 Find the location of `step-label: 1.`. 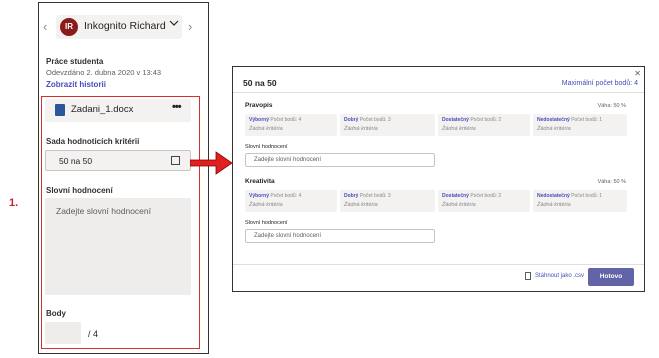

step-label: 1. is located at coordinates (14, 203).